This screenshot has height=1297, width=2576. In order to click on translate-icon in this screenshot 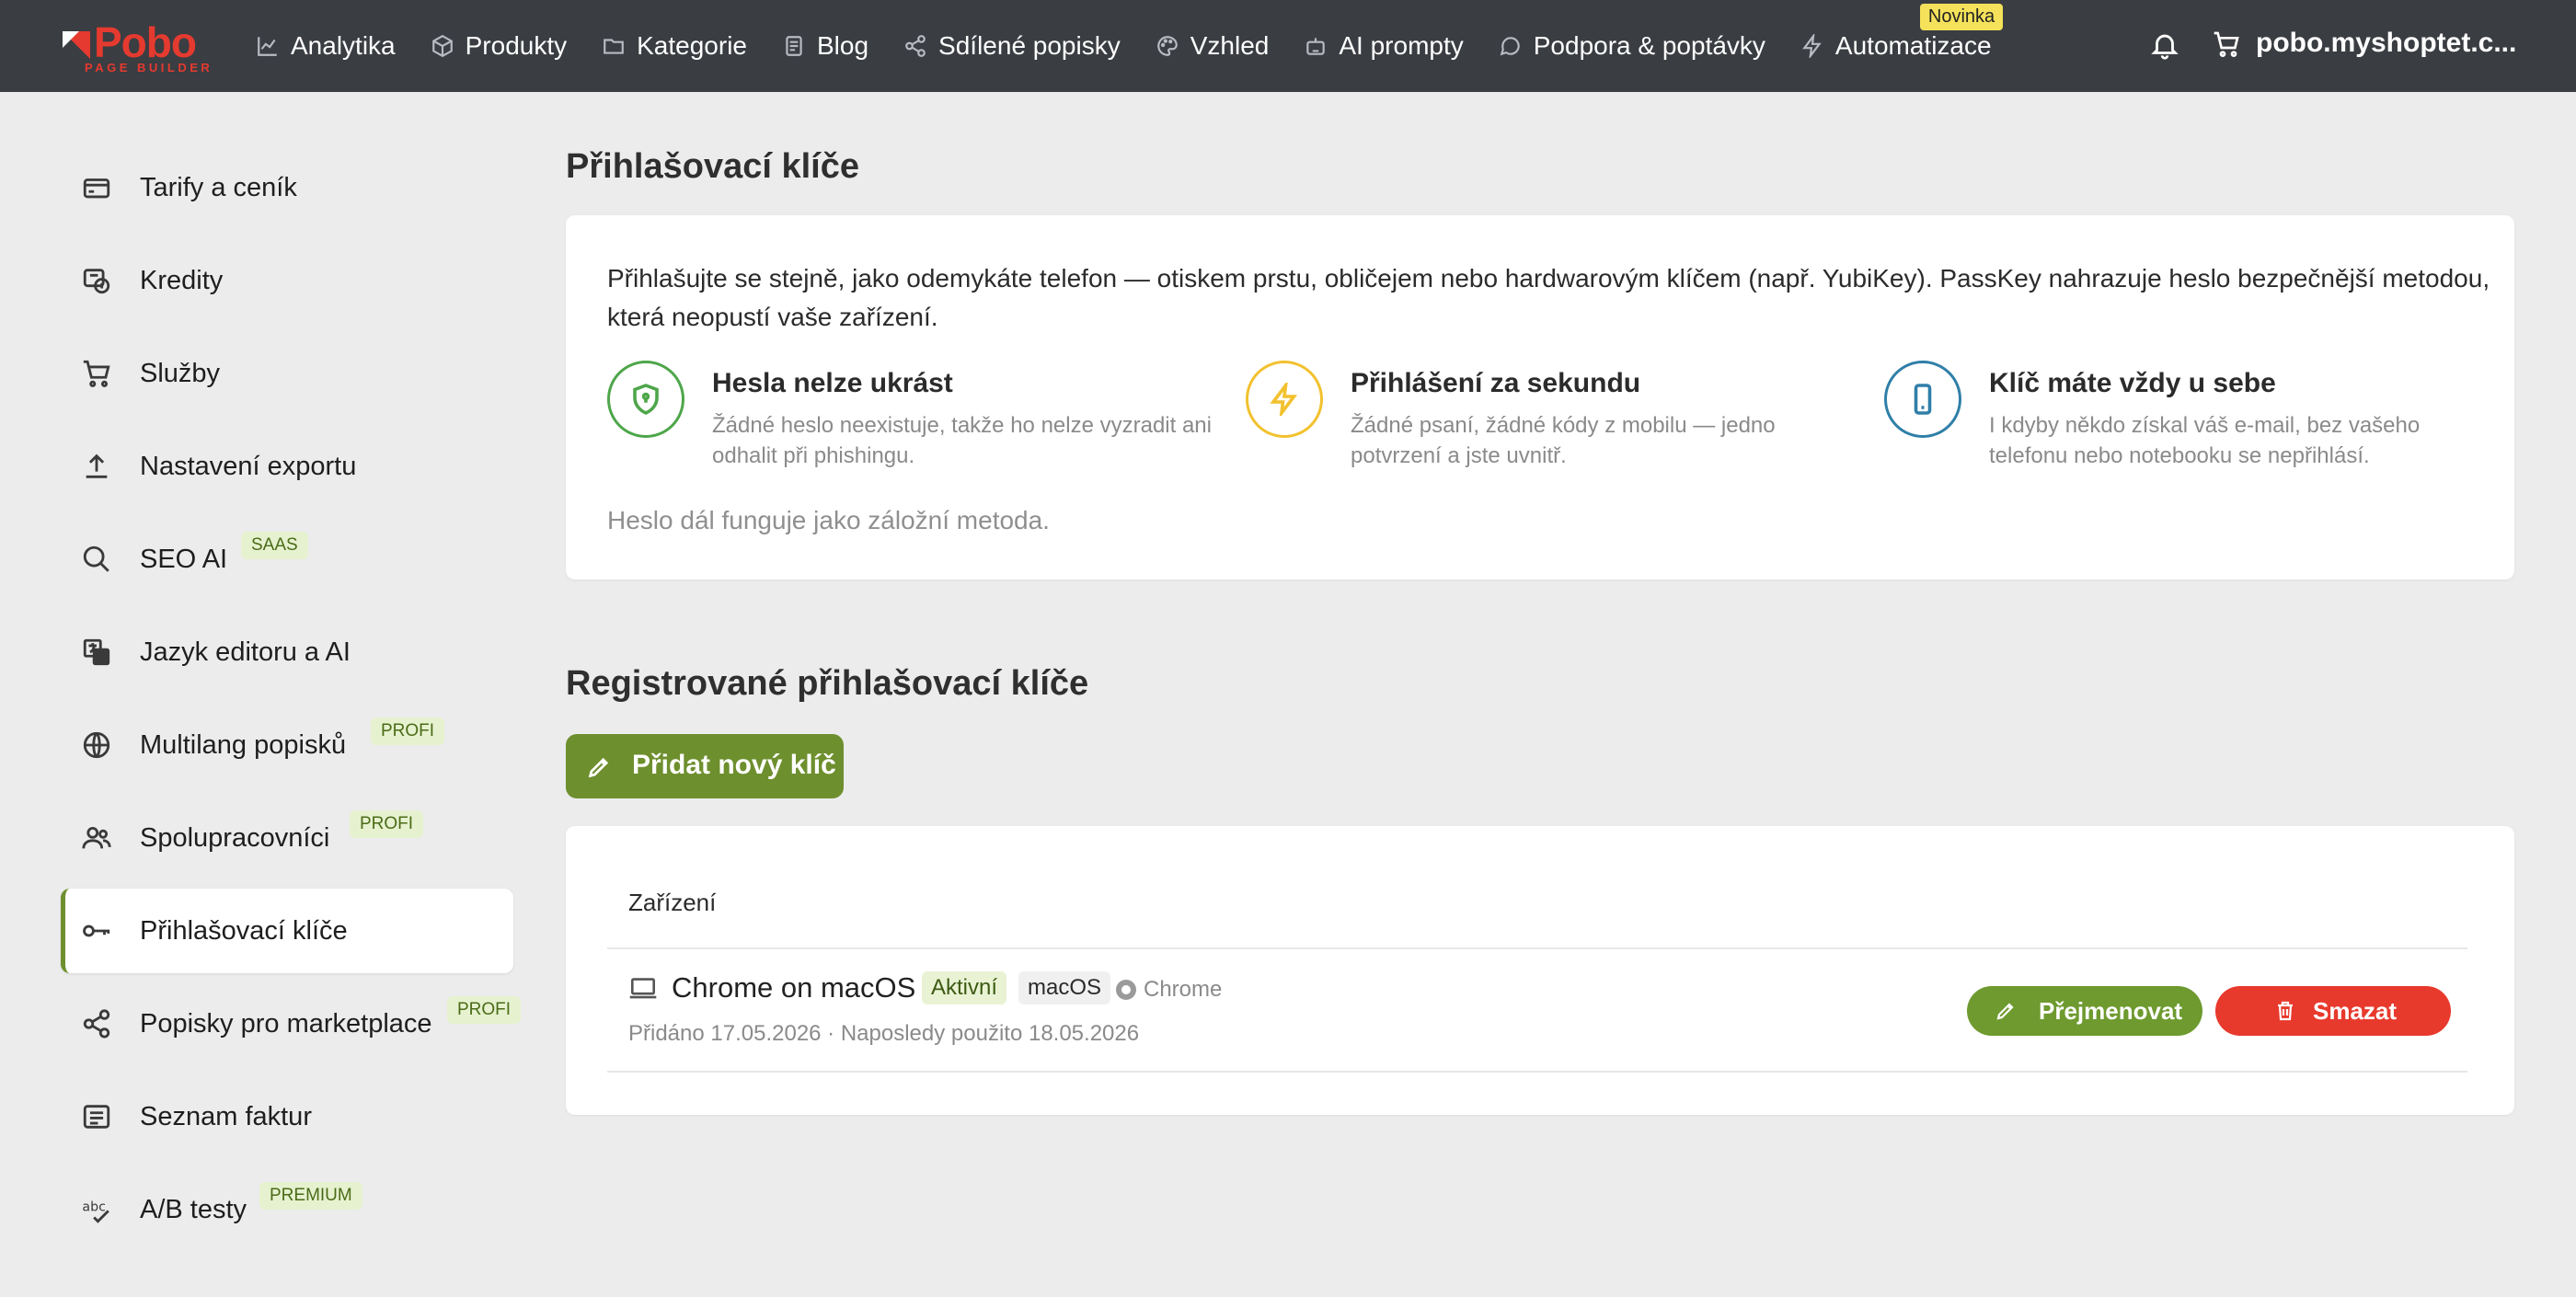, I will do `click(96, 652)`.